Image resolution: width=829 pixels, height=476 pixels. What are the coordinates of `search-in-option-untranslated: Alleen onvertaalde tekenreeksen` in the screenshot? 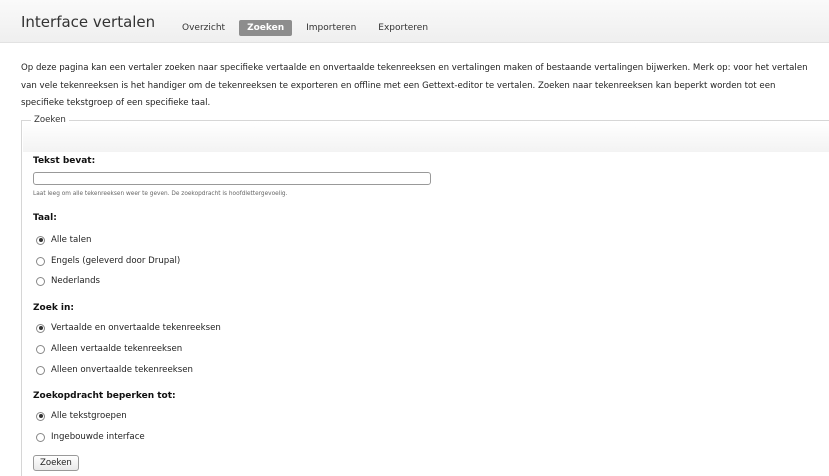 It's located at (114, 370).